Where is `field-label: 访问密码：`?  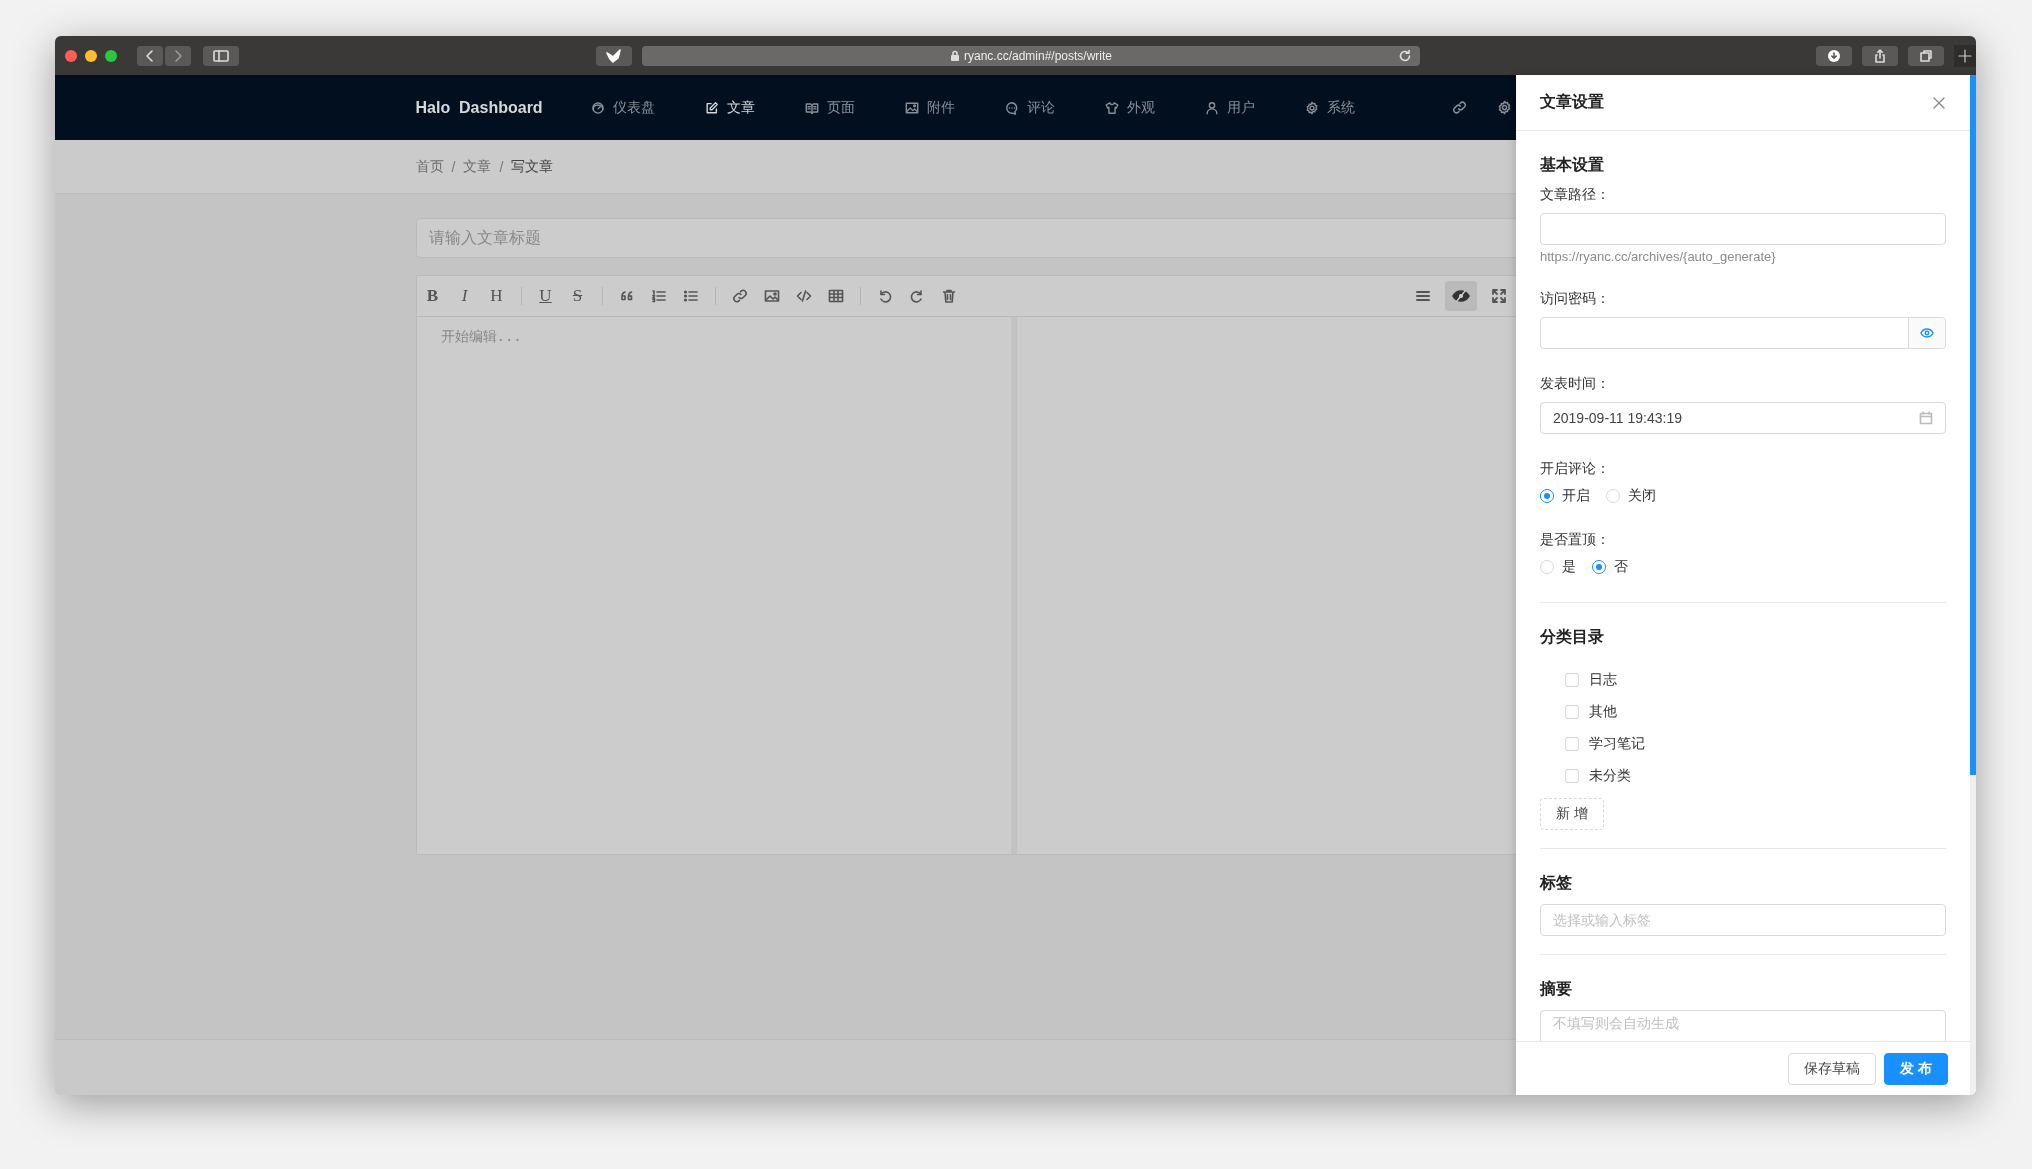 field-label: 访问密码： is located at coordinates (1575, 299).